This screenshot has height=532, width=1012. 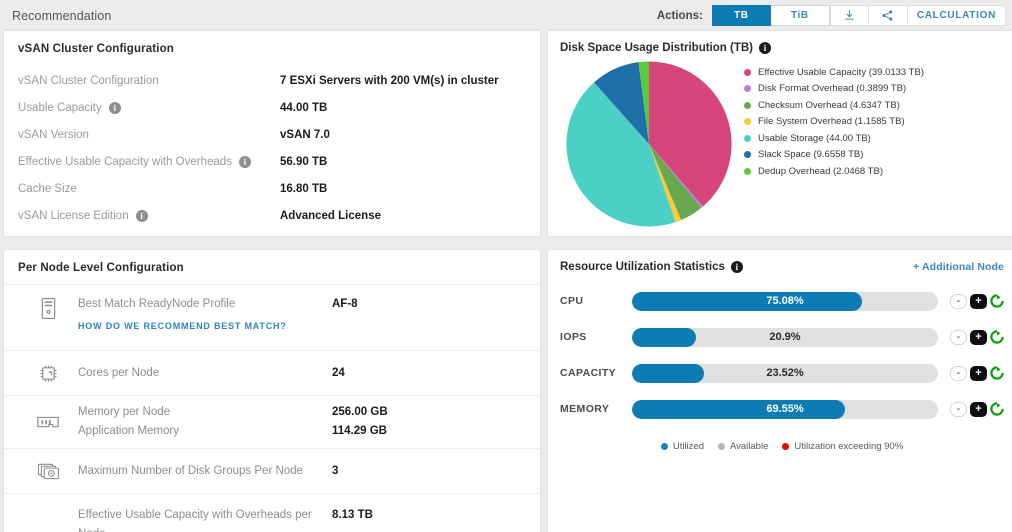 I want to click on calculation-button: CALCULATION, so click(x=956, y=15).